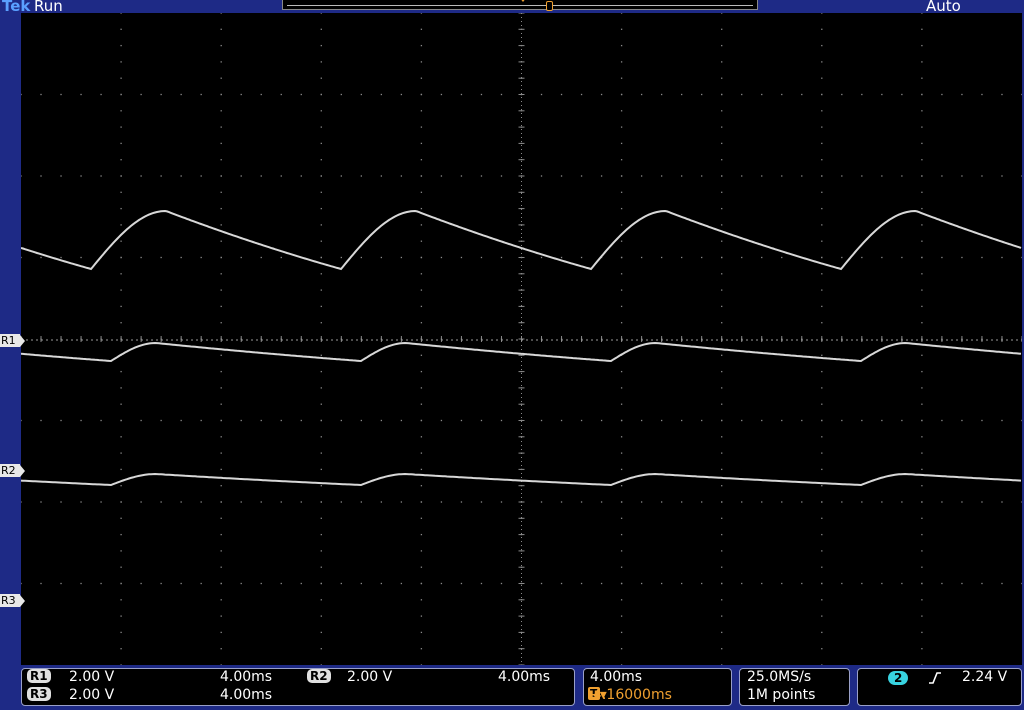  Describe the element at coordinates (781, 695) in the screenshot. I see `record-length: 1M points` at that location.